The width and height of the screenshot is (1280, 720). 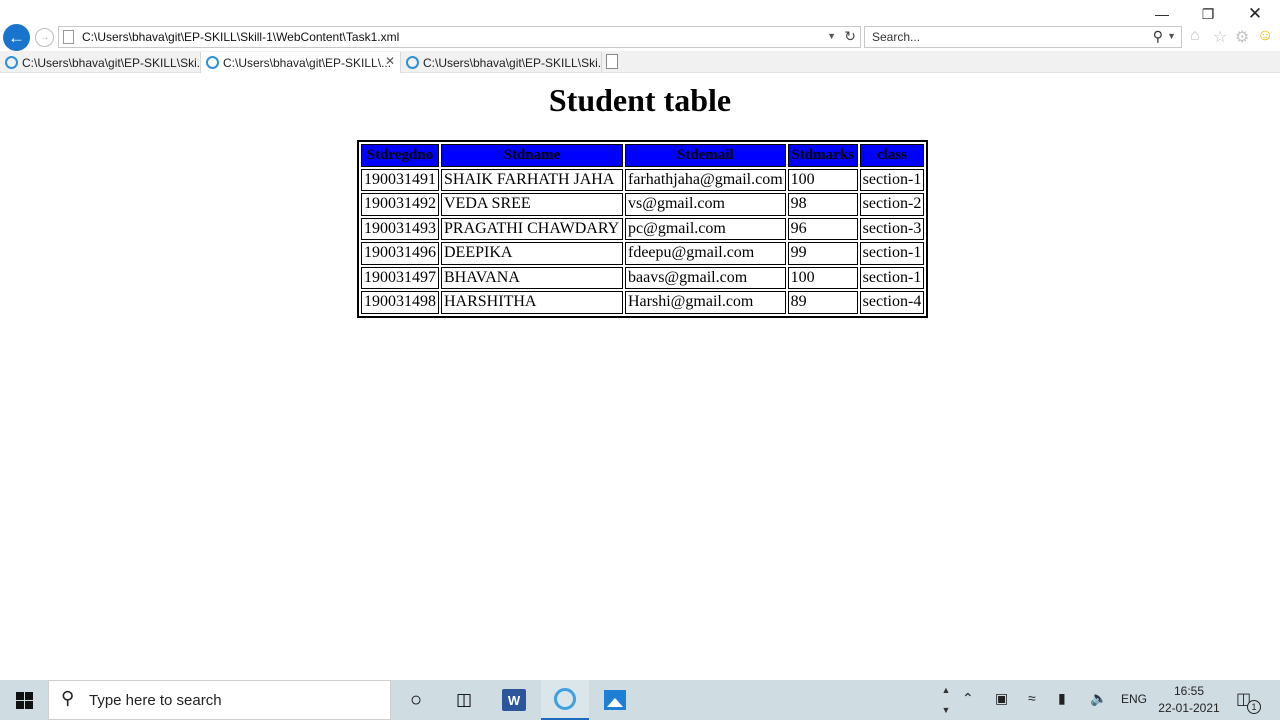 What do you see at coordinates (532, 302) in the screenshot?
I see `cell-name: HARSHITHA` at bounding box center [532, 302].